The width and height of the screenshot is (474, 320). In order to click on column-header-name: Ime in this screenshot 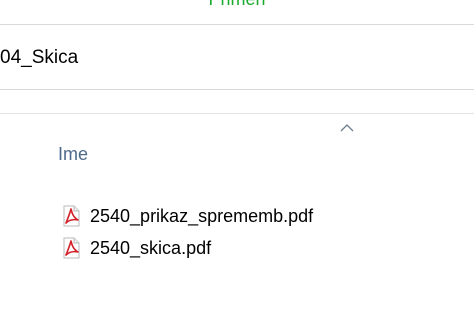, I will do `click(256, 146)`.